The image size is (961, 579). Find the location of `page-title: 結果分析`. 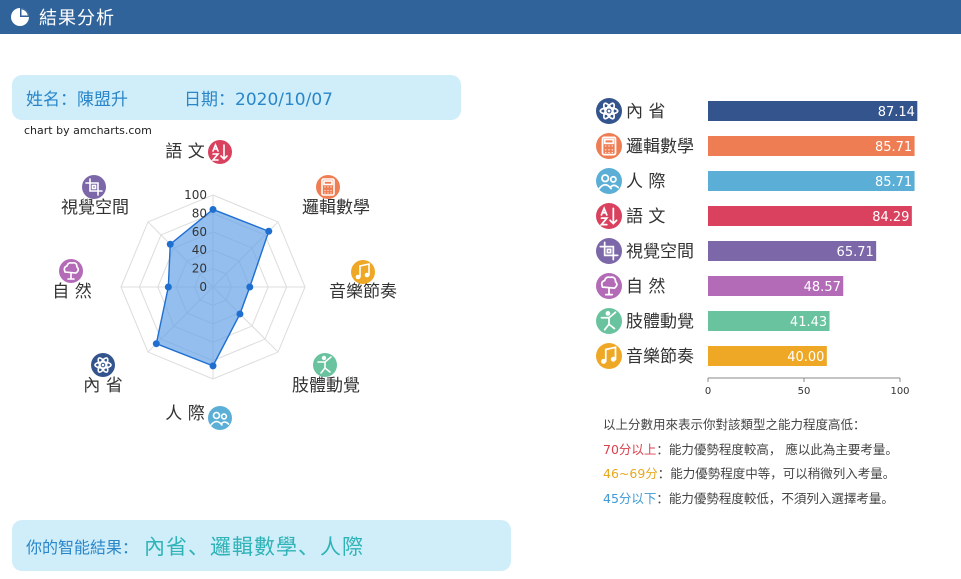

page-title: 結果分析 is located at coordinates (77, 18).